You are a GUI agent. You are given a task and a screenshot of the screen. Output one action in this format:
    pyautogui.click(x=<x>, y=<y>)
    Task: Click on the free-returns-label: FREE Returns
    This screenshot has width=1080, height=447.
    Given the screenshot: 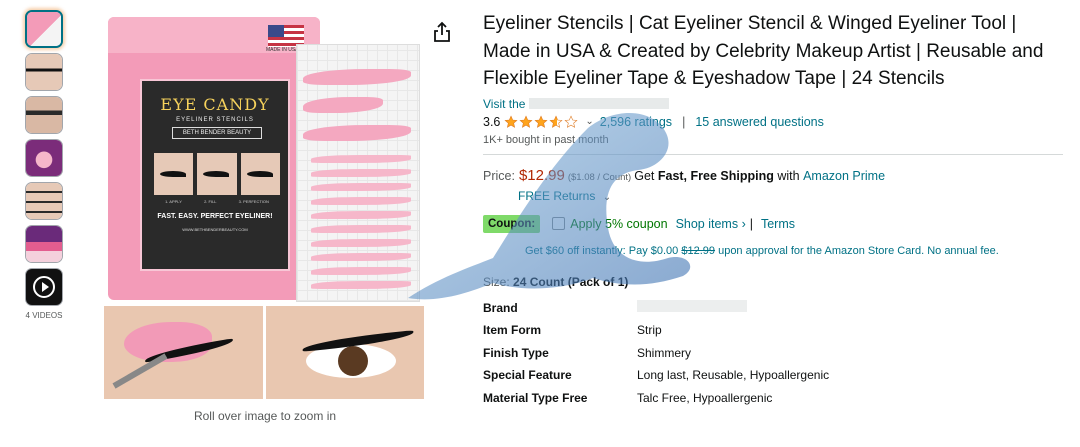 What is the action you would take?
    pyautogui.click(x=557, y=195)
    